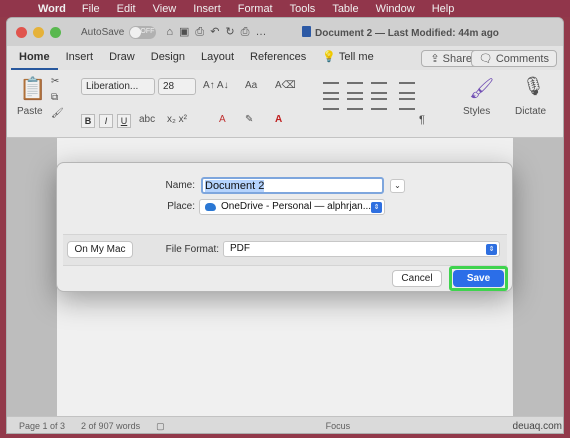 The width and height of the screenshot is (570, 438). I want to click on file-name-input: Document 2, so click(292, 185).